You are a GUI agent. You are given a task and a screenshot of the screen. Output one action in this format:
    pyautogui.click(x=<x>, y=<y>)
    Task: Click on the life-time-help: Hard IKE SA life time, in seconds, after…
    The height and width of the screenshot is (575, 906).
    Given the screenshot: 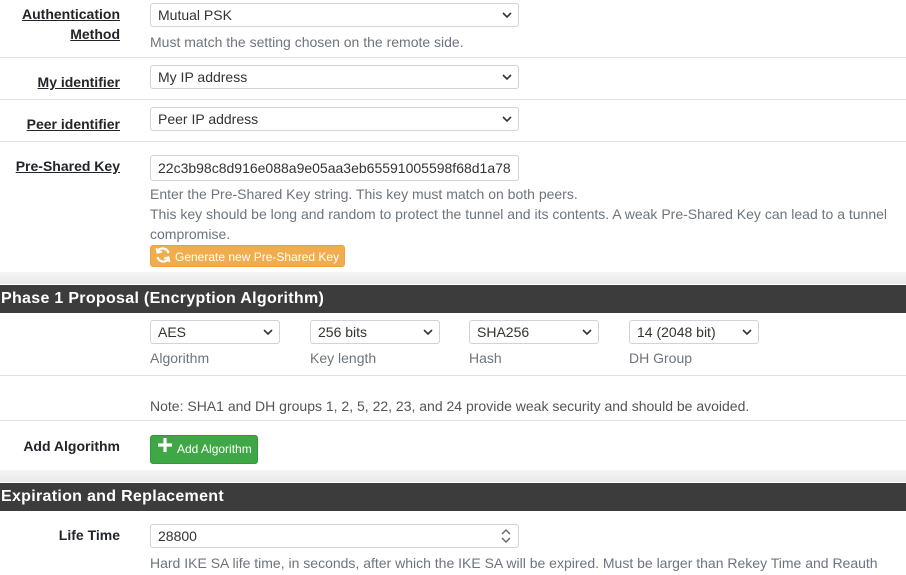 What is the action you would take?
    pyautogui.click(x=514, y=563)
    